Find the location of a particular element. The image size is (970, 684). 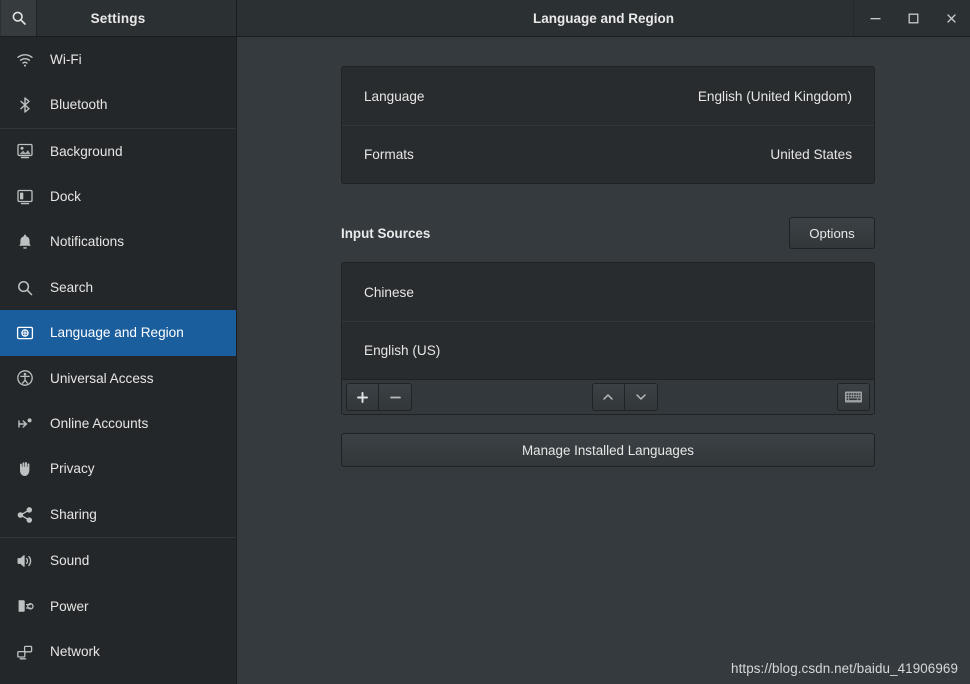

language-row-value: English (United Kingdom) is located at coordinates (774, 96).